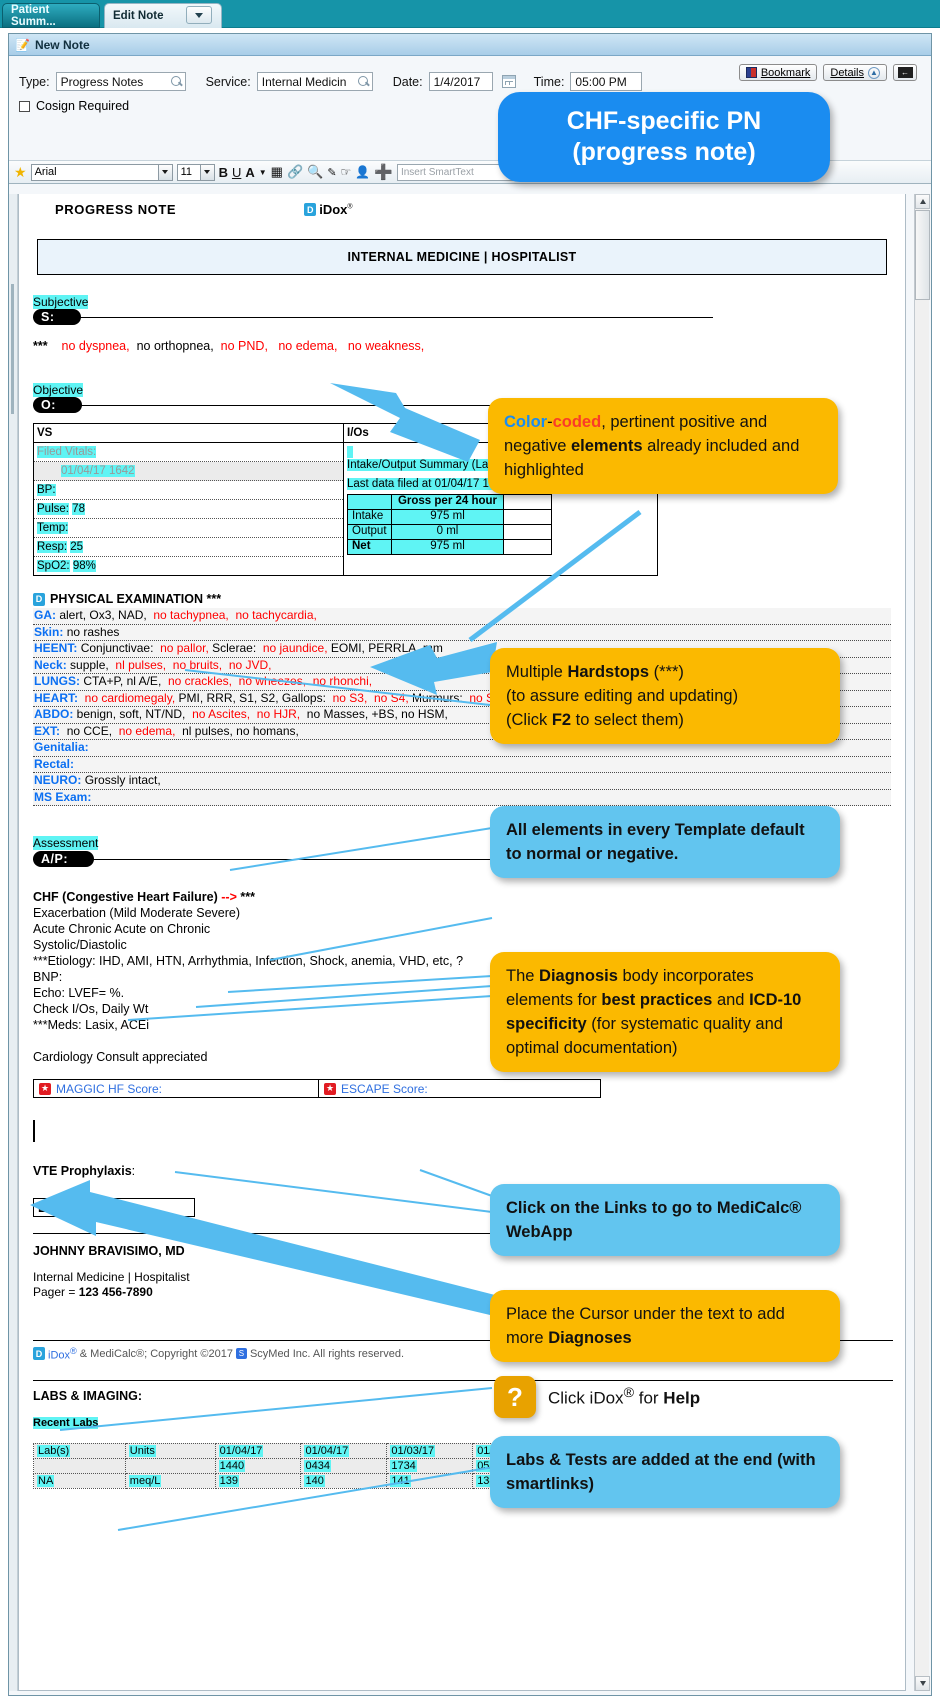  I want to click on ios-inner-table: Gross per 24 hour Intake 975 ml Output 0, so click(449, 524).